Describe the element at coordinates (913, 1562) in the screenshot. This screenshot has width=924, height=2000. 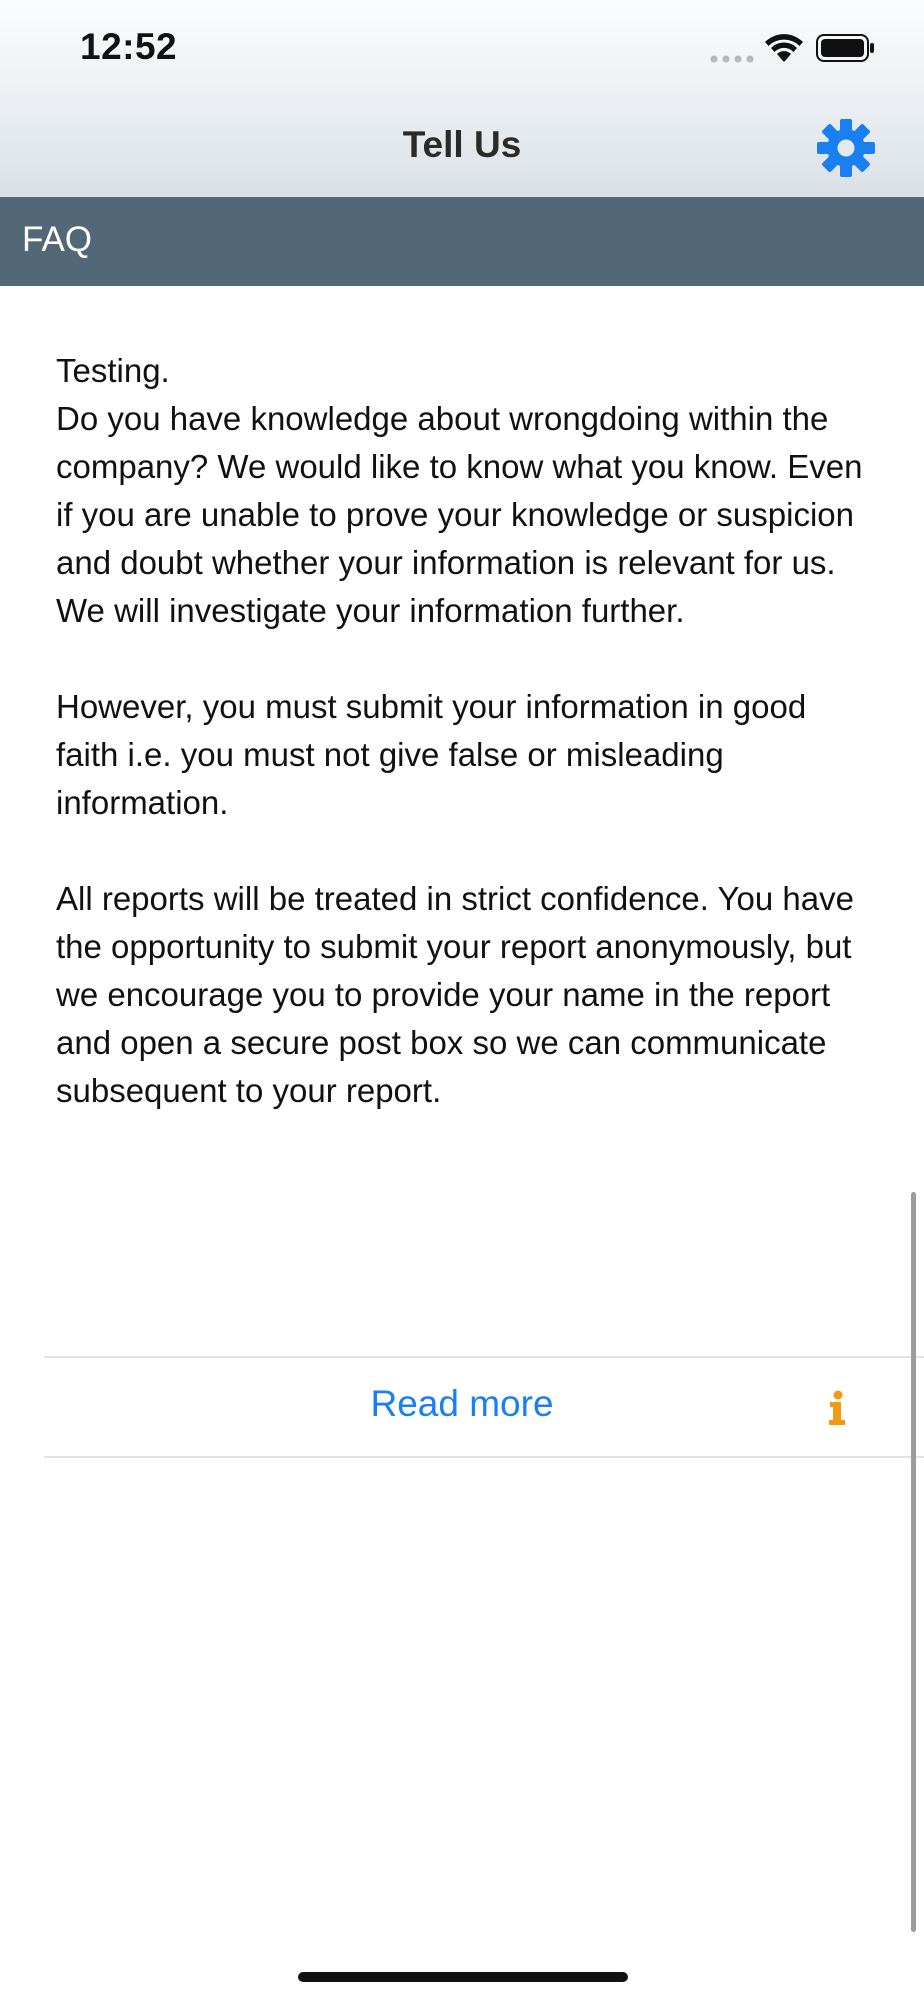
I see `vertical-scrollbar` at that location.